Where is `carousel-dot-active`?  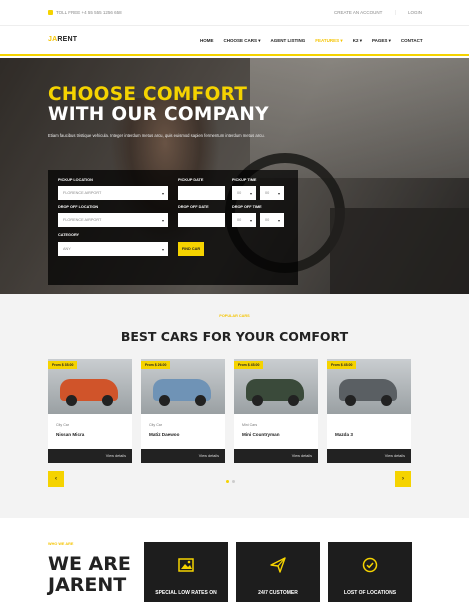 carousel-dot-active is located at coordinates (227, 481).